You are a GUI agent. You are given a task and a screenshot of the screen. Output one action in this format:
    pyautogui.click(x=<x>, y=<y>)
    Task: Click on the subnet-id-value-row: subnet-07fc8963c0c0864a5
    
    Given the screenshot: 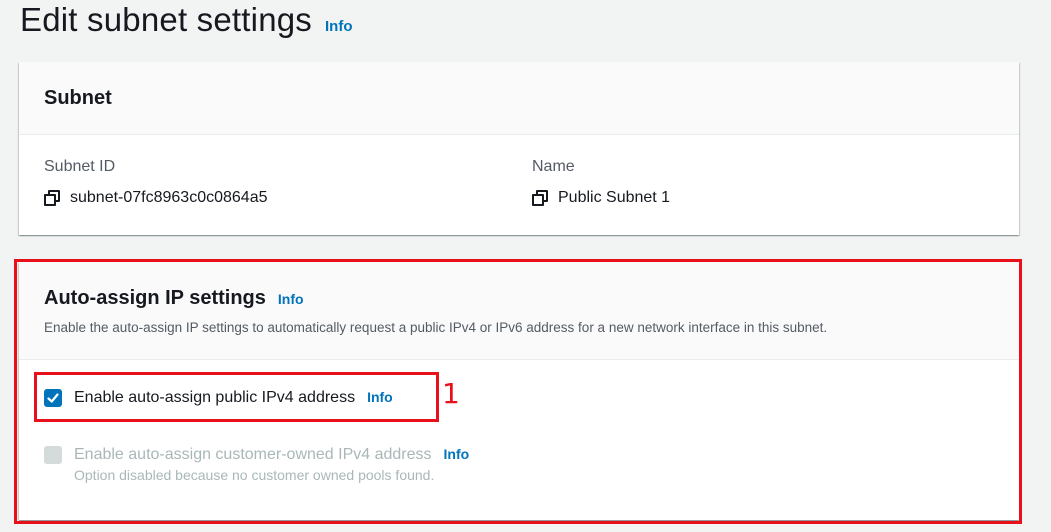 What is the action you would take?
    pyautogui.click(x=156, y=198)
    